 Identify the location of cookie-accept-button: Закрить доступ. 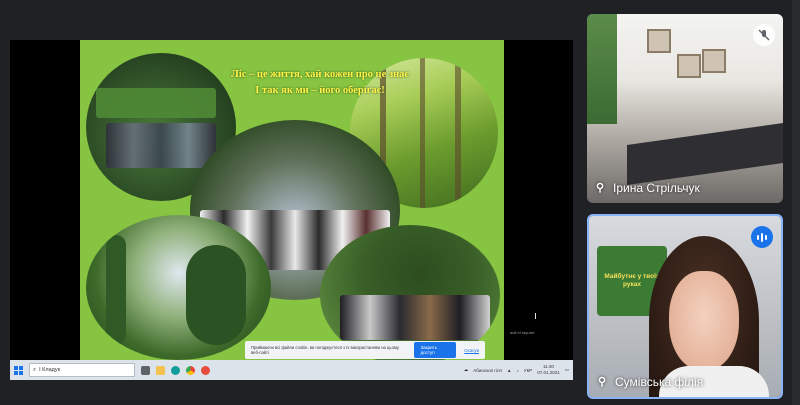
(435, 350).